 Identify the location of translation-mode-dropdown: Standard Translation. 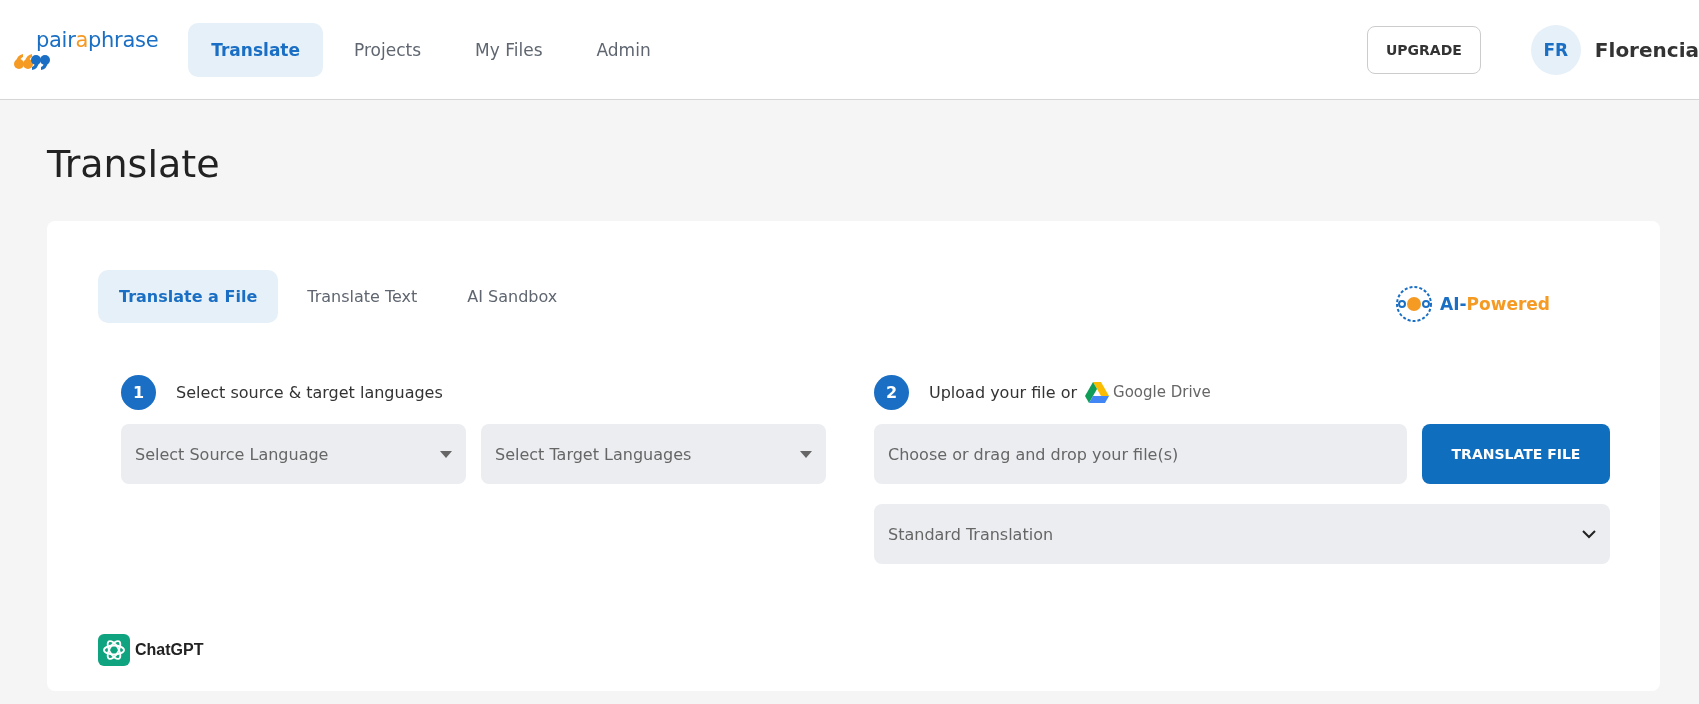
(1242, 534).